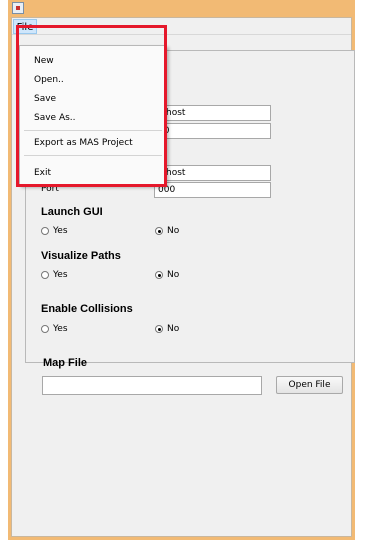  What do you see at coordinates (181, 8) in the screenshot?
I see `title-bar` at bounding box center [181, 8].